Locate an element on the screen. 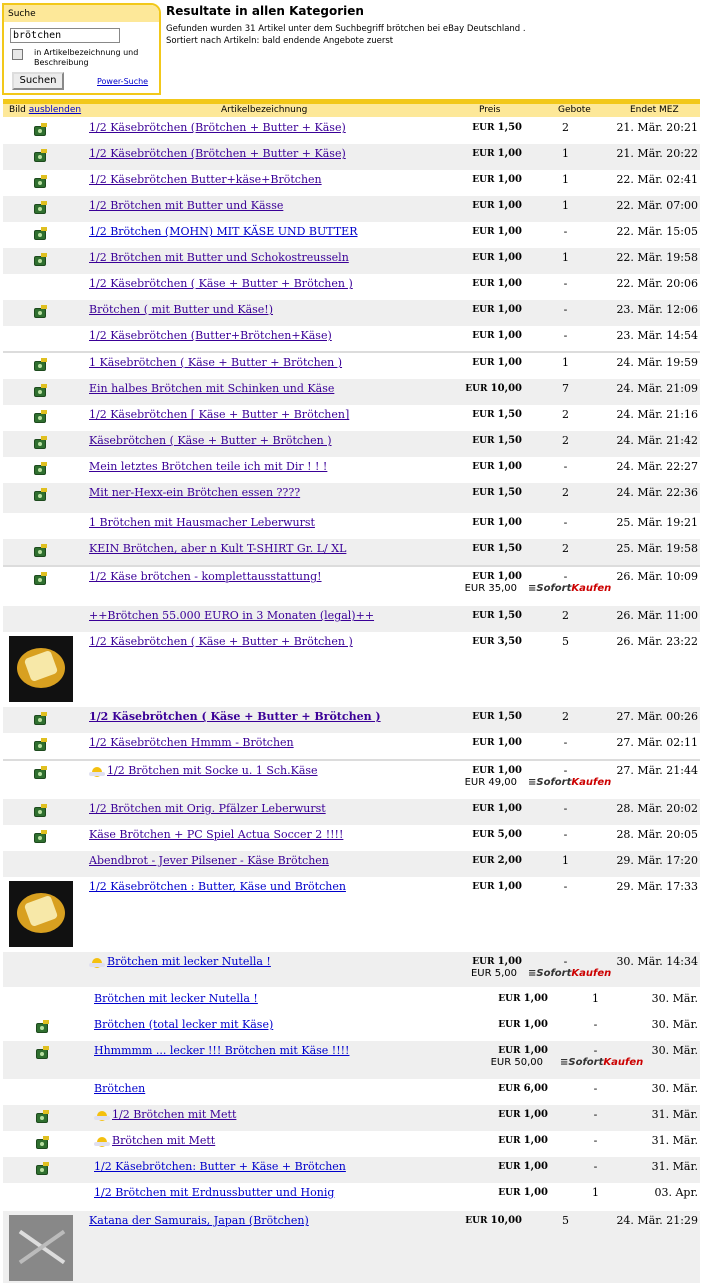 This screenshot has height=1287, width=704. item-title-link: 1/2 Brötchen mit Mett is located at coordinates (174, 1114).